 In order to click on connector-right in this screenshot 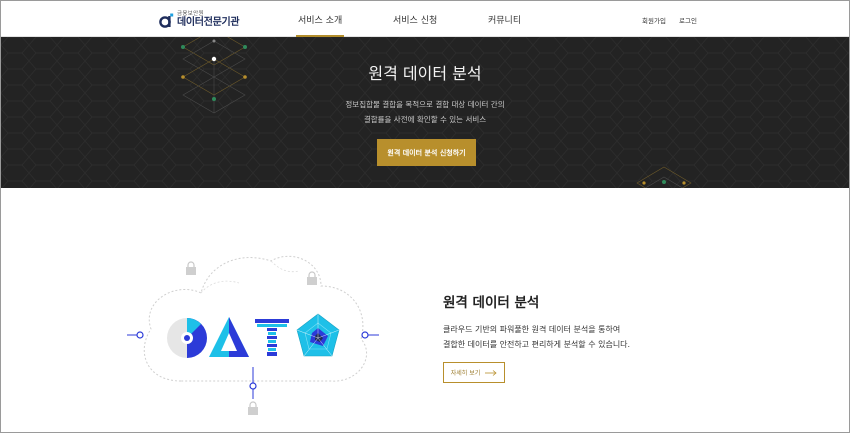, I will do `click(370, 335)`.